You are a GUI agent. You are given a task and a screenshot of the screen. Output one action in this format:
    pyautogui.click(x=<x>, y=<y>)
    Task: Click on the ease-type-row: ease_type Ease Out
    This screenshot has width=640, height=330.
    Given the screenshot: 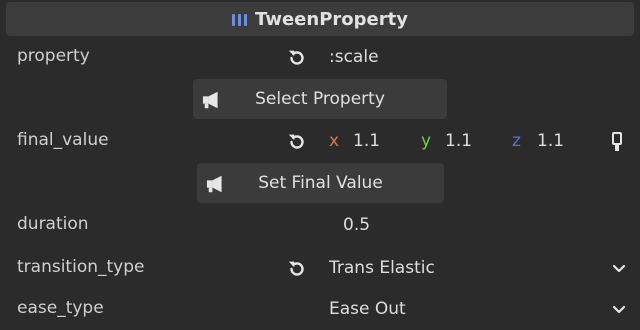 What is the action you would take?
    pyautogui.click(x=320, y=310)
    